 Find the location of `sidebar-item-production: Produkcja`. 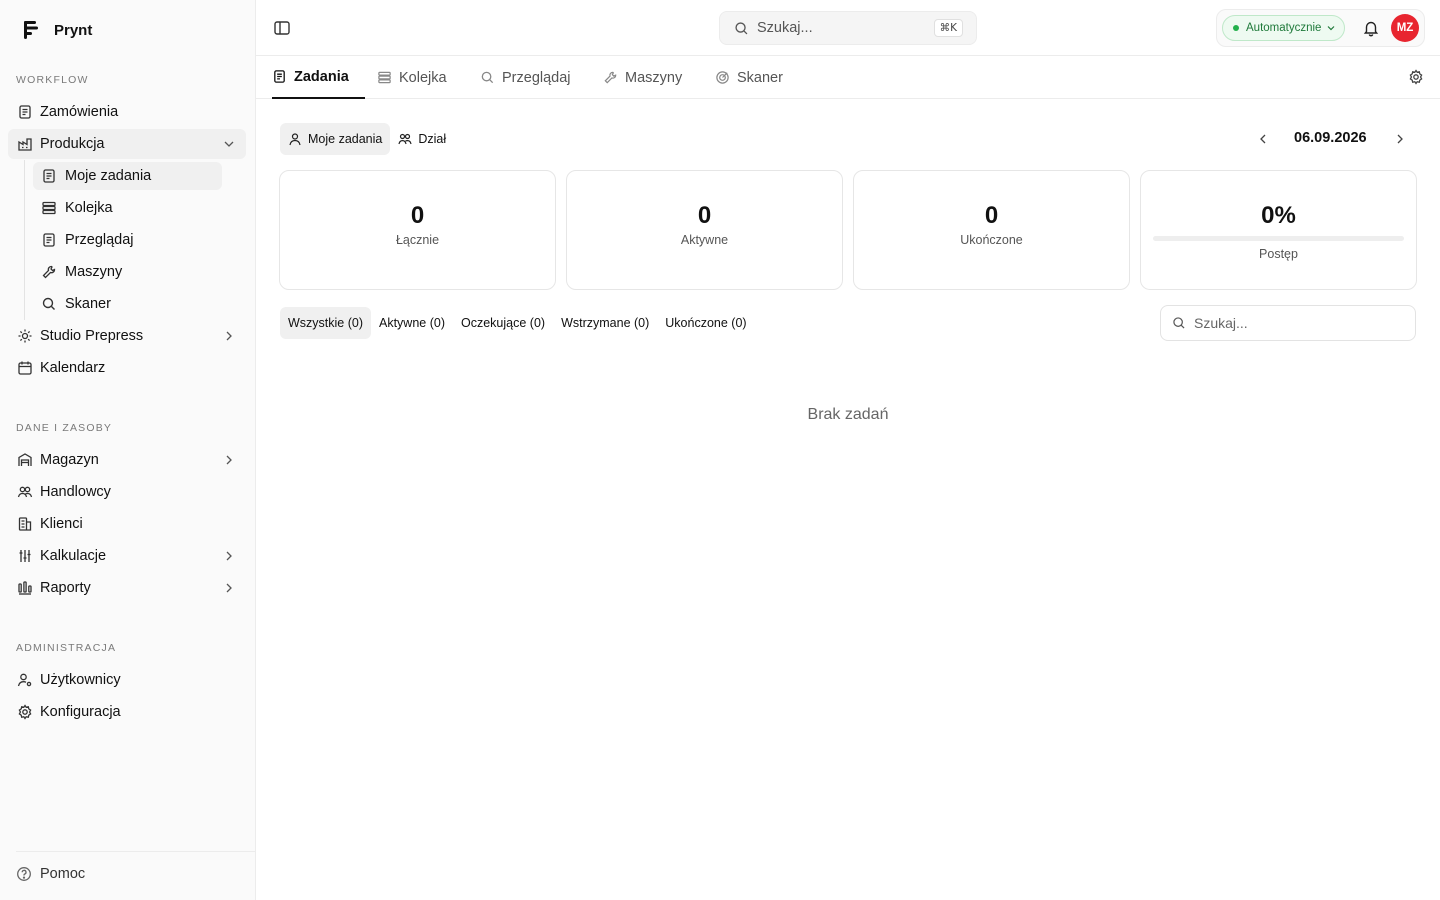

sidebar-item-production: Produkcja is located at coordinates (127, 144).